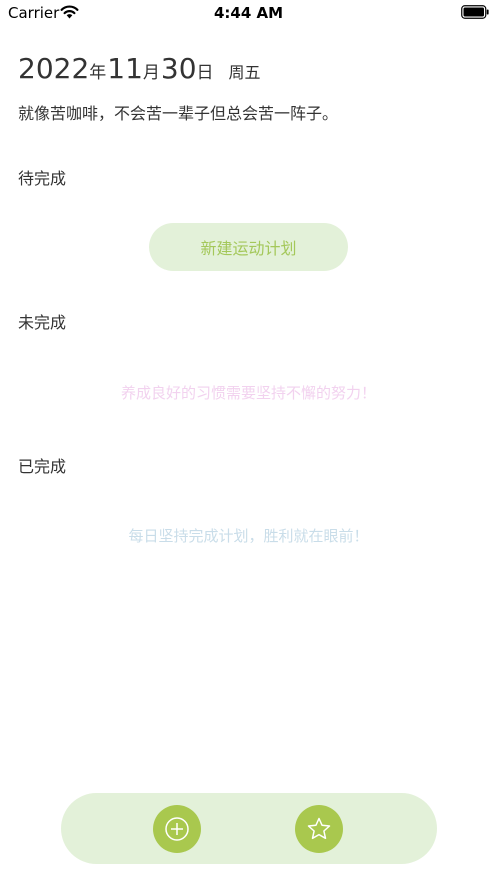 The image size is (497, 883). What do you see at coordinates (42, 178) in the screenshot?
I see `pending-section-title: 待完成` at bounding box center [42, 178].